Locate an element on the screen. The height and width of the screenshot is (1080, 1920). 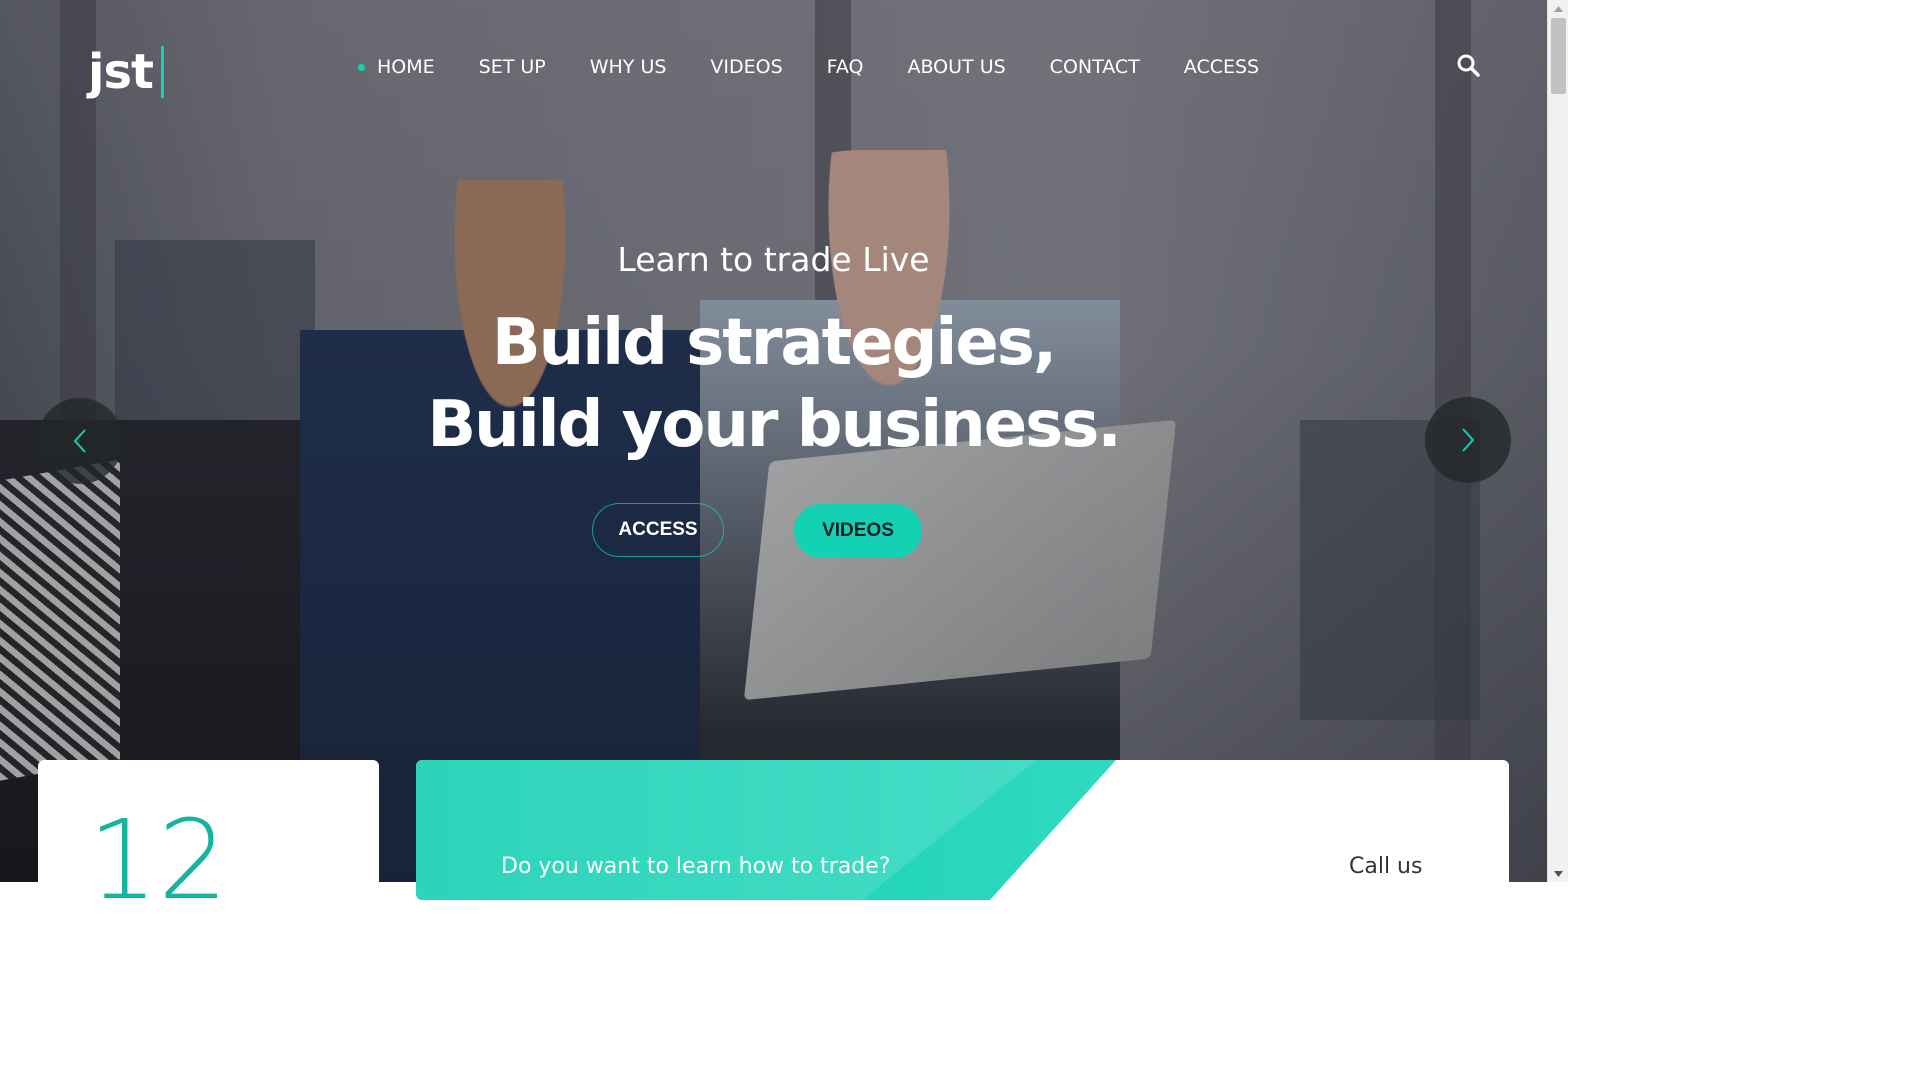
nav-item-videos: VIDEOS is located at coordinates (746, 67).